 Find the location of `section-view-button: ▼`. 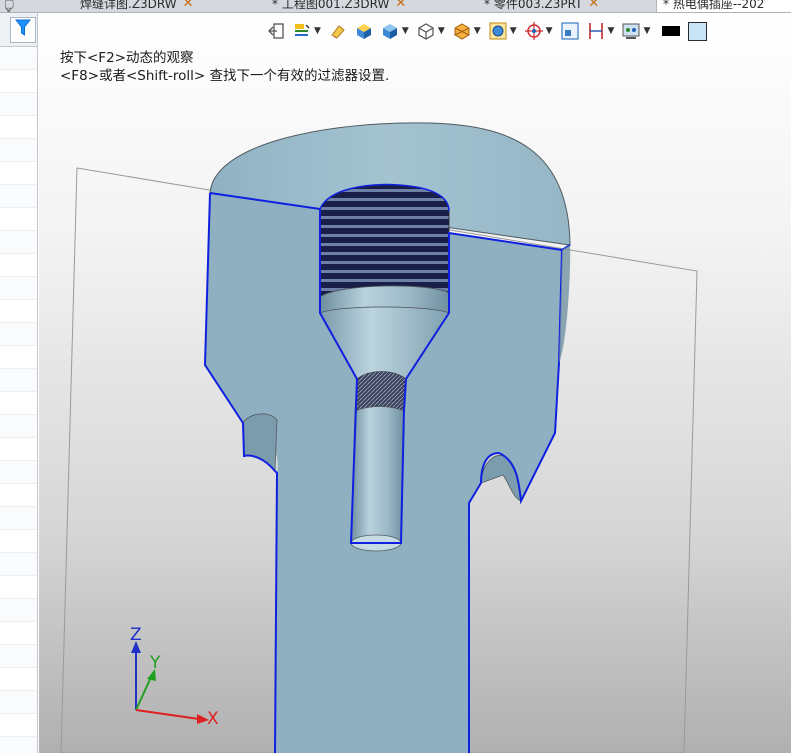

section-view-button: ▼ is located at coordinates (467, 31).